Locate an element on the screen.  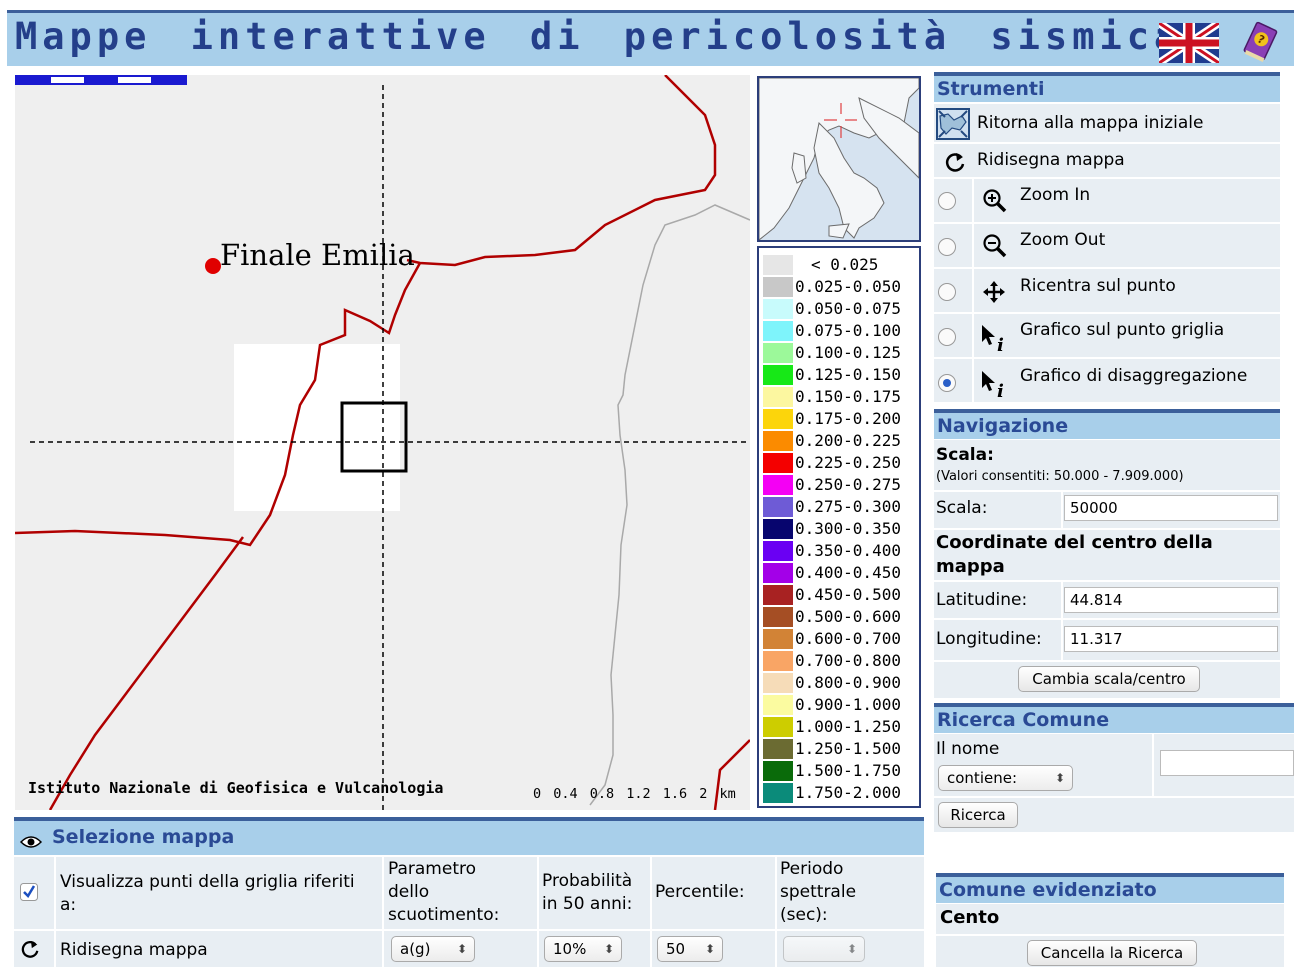
legend-label: 0.200-0.225 is located at coordinates (848, 440).